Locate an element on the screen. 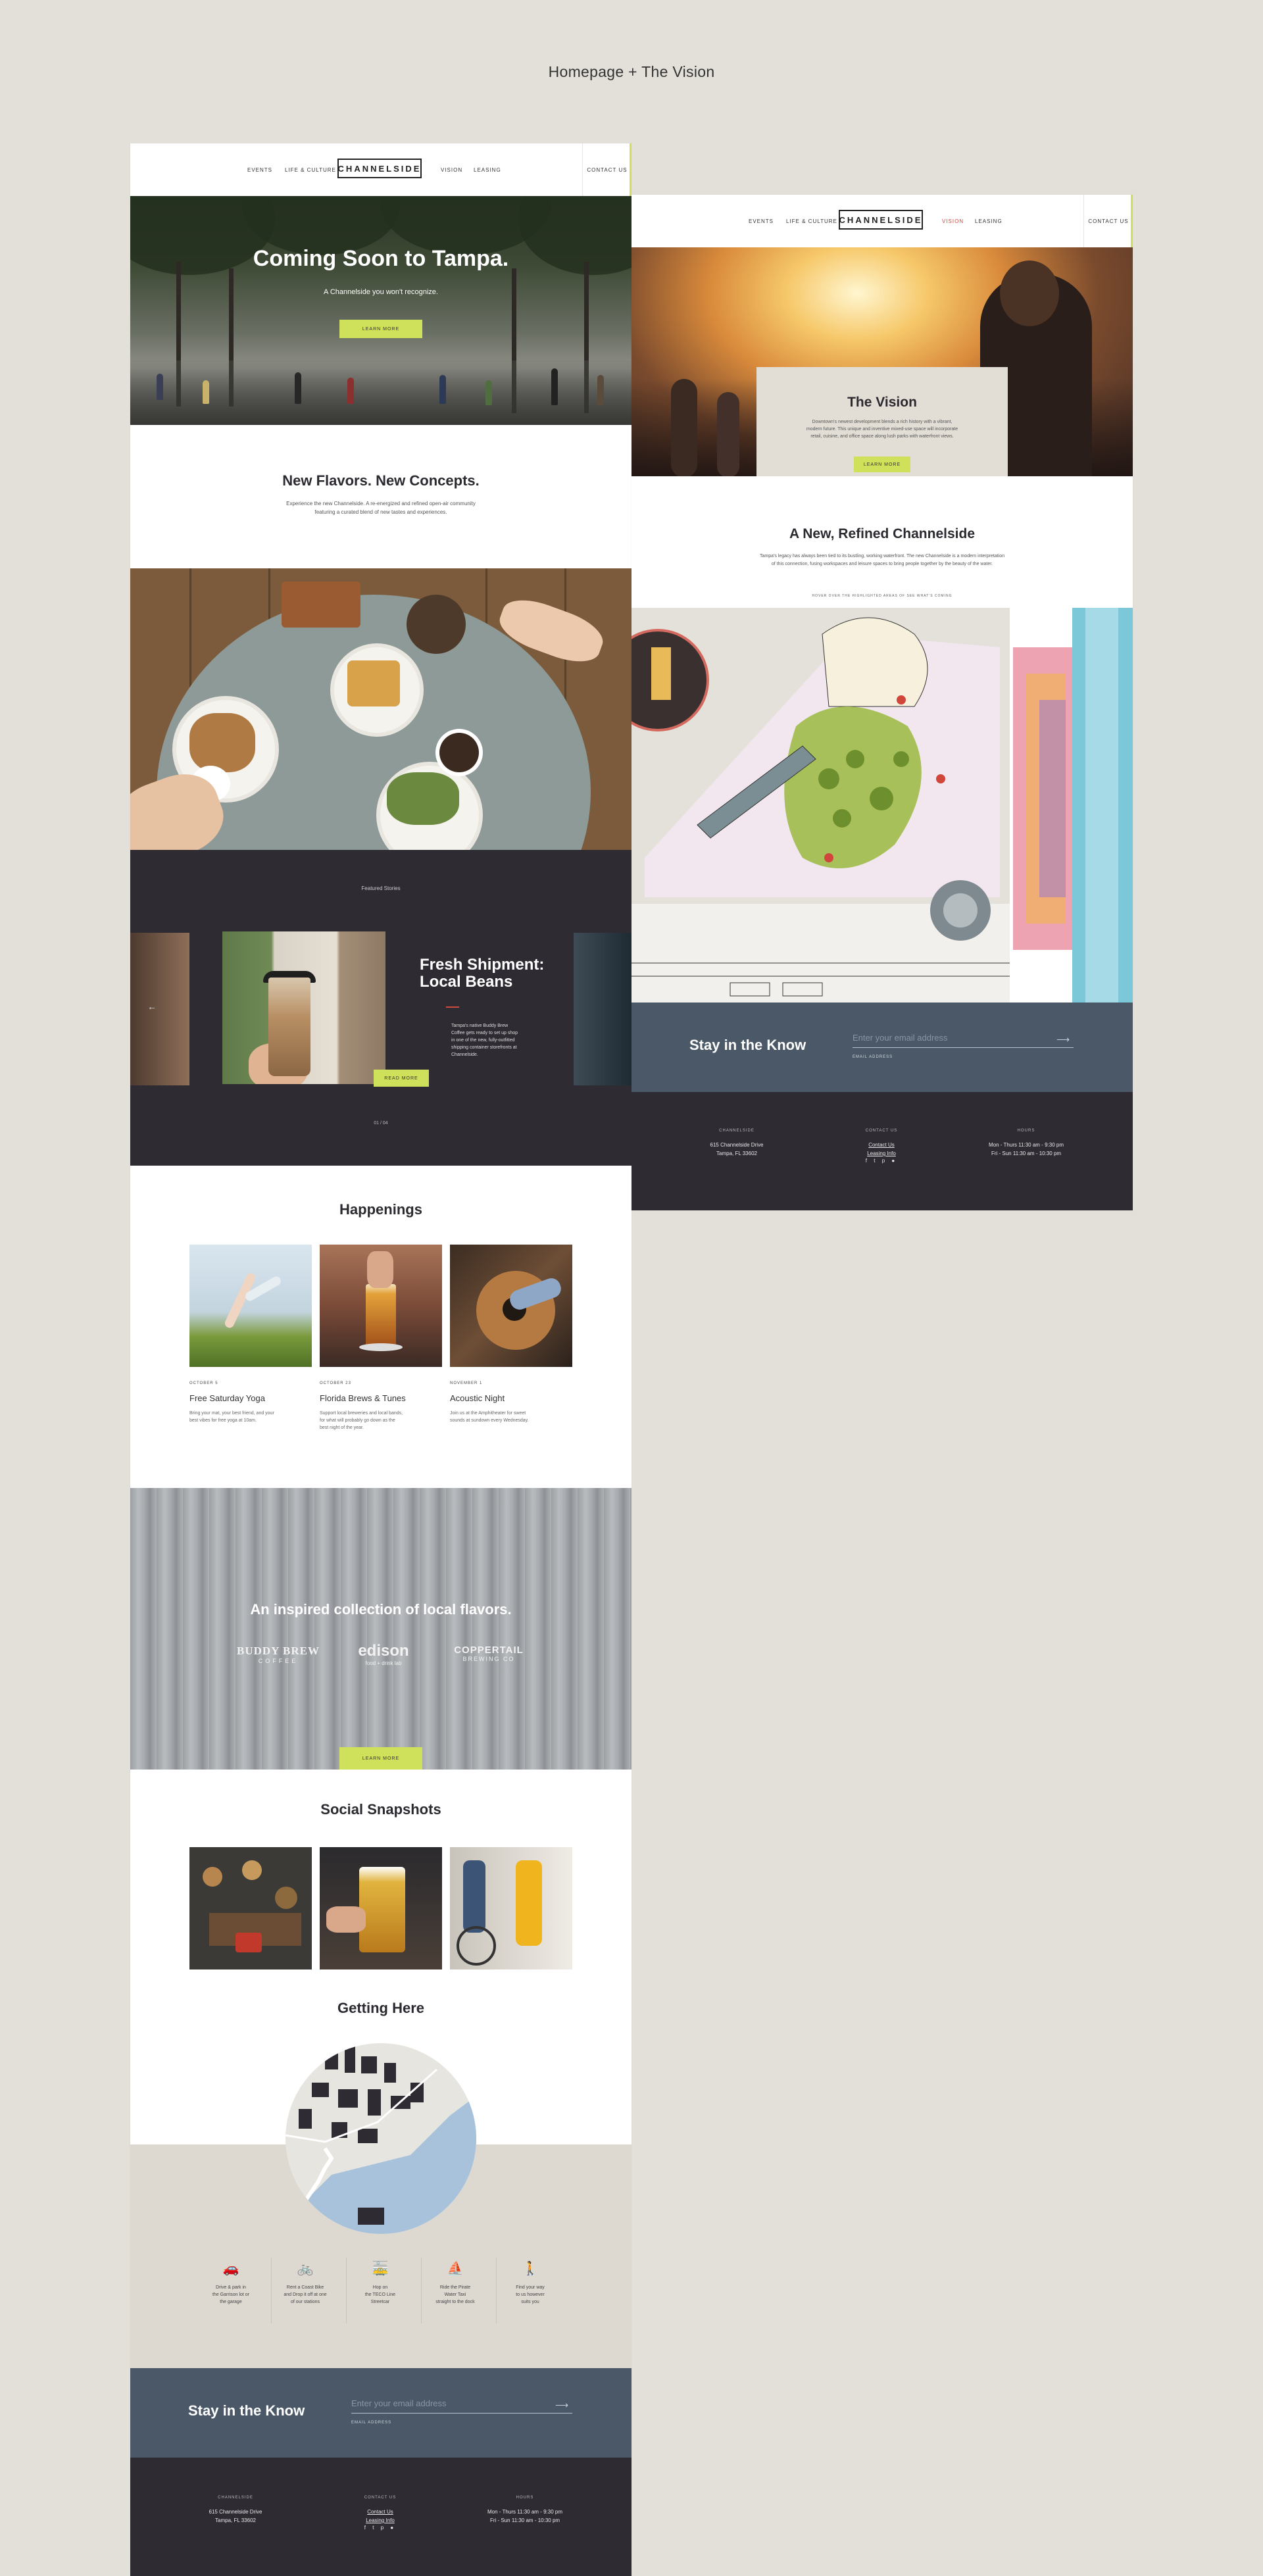 The height and width of the screenshot is (2576, 1263). featured-story-image is located at coordinates (303, 1007).